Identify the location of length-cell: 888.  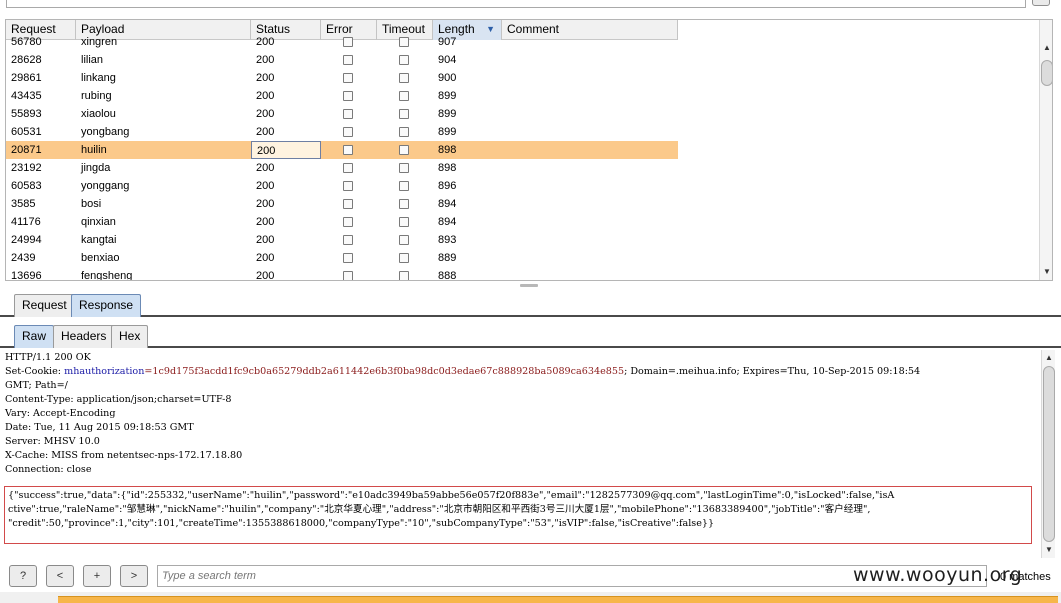
(447, 275).